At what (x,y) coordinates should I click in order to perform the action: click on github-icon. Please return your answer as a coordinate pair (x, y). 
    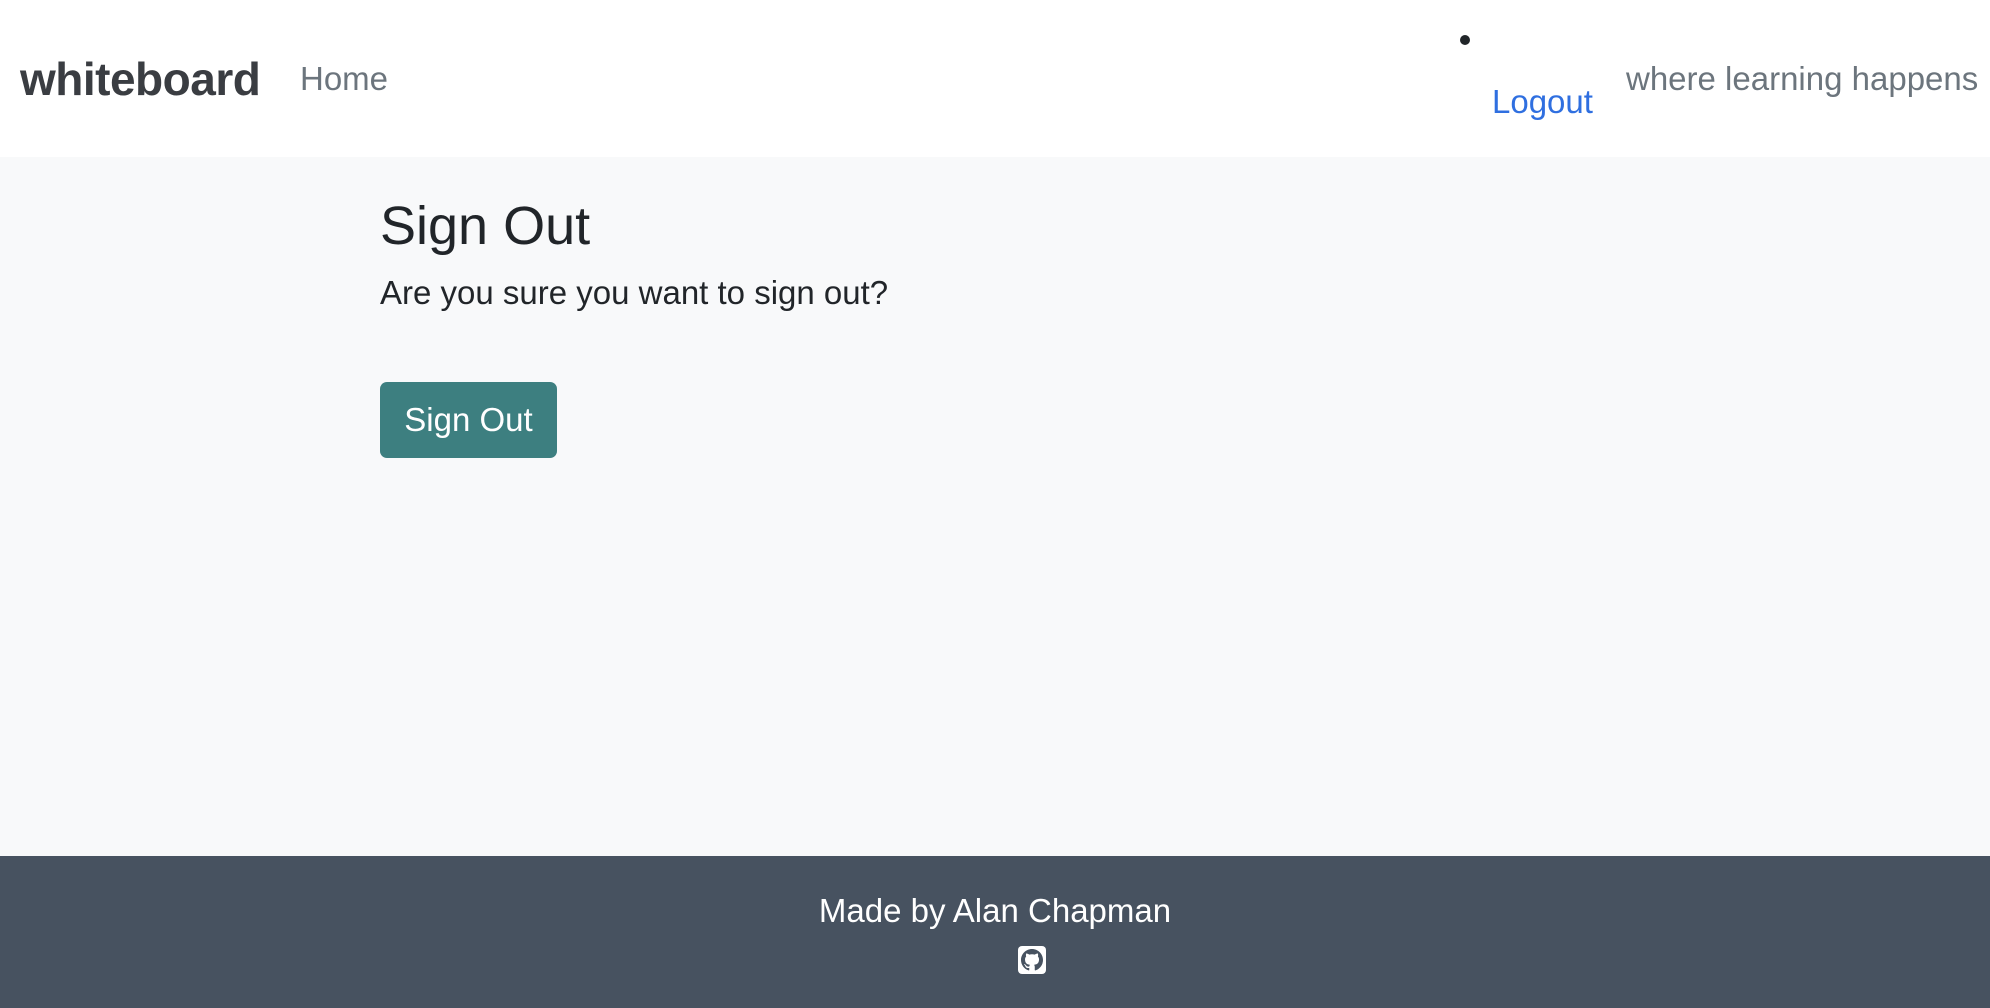
    Looking at the image, I should click on (1032, 960).